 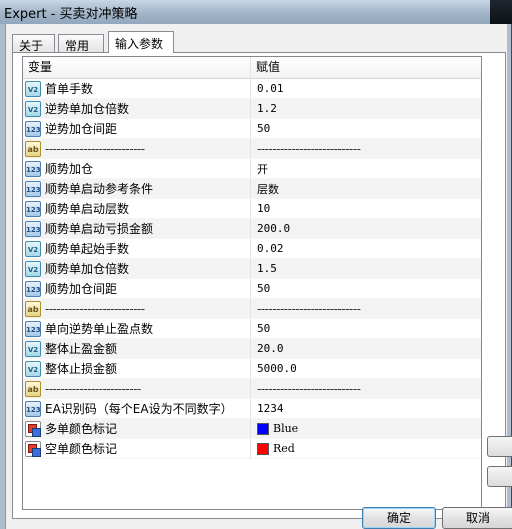 I want to click on parameter-value: 1234, so click(x=270, y=408).